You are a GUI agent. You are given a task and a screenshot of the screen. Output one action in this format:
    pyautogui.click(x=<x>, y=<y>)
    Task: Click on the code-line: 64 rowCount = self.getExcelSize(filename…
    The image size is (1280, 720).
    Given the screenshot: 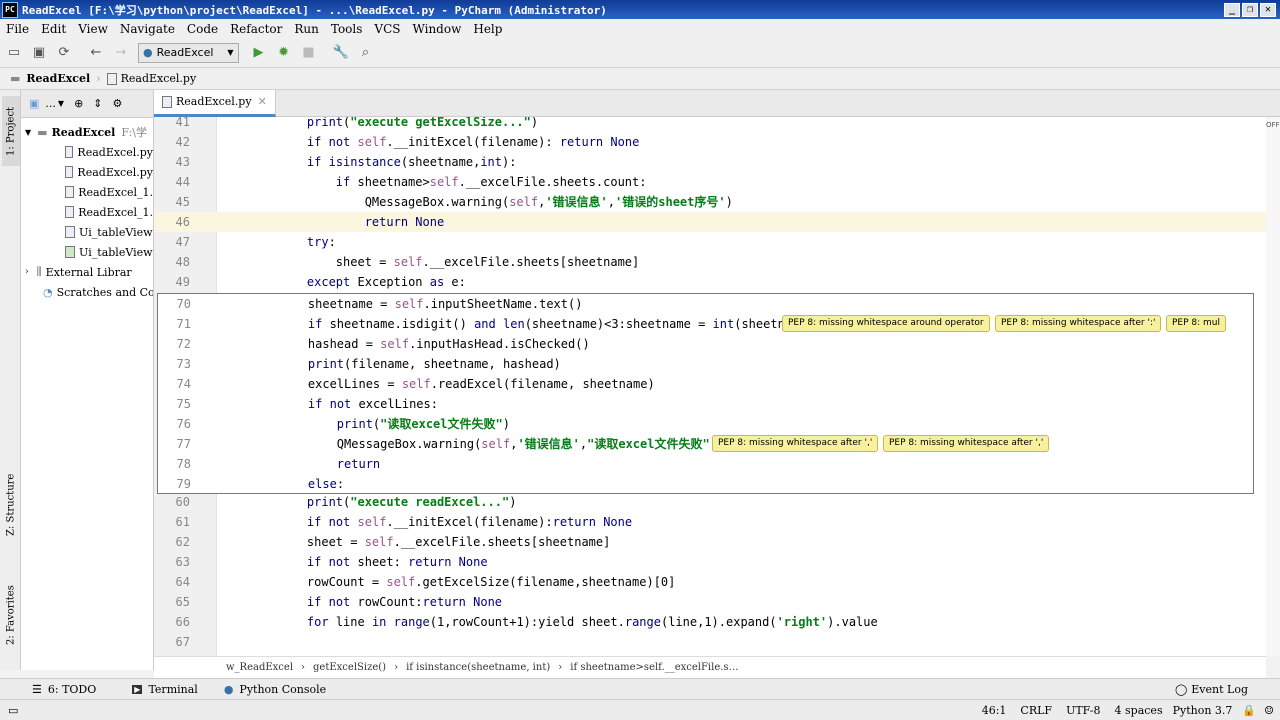 What is the action you would take?
    pyautogui.click(x=710, y=582)
    